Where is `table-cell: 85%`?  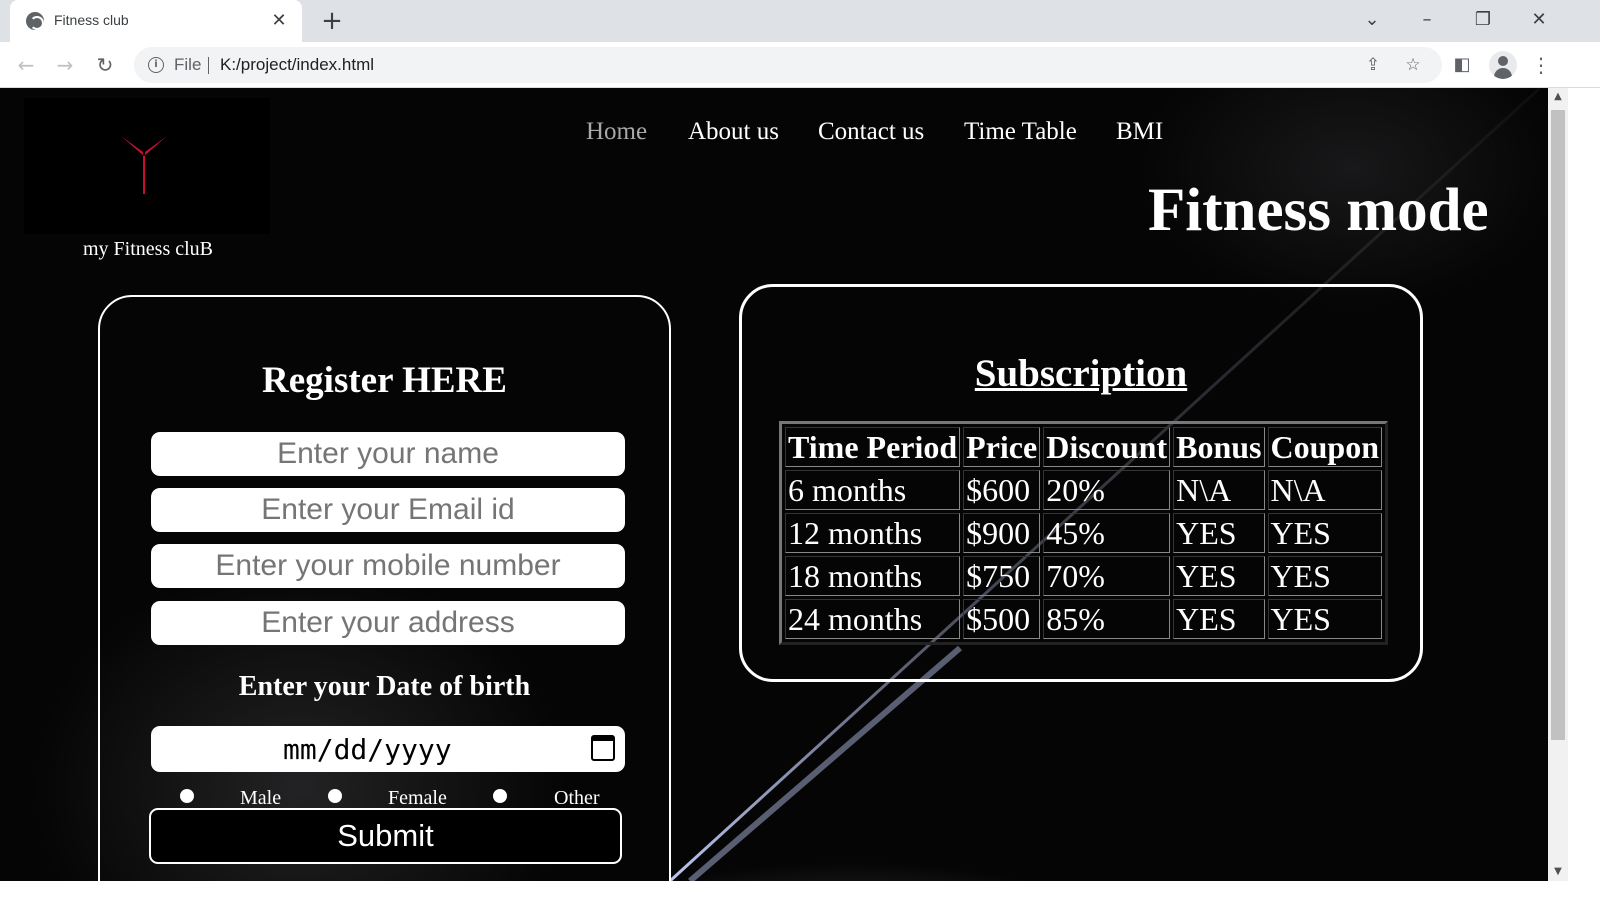 table-cell: 85% is located at coordinates (1107, 619).